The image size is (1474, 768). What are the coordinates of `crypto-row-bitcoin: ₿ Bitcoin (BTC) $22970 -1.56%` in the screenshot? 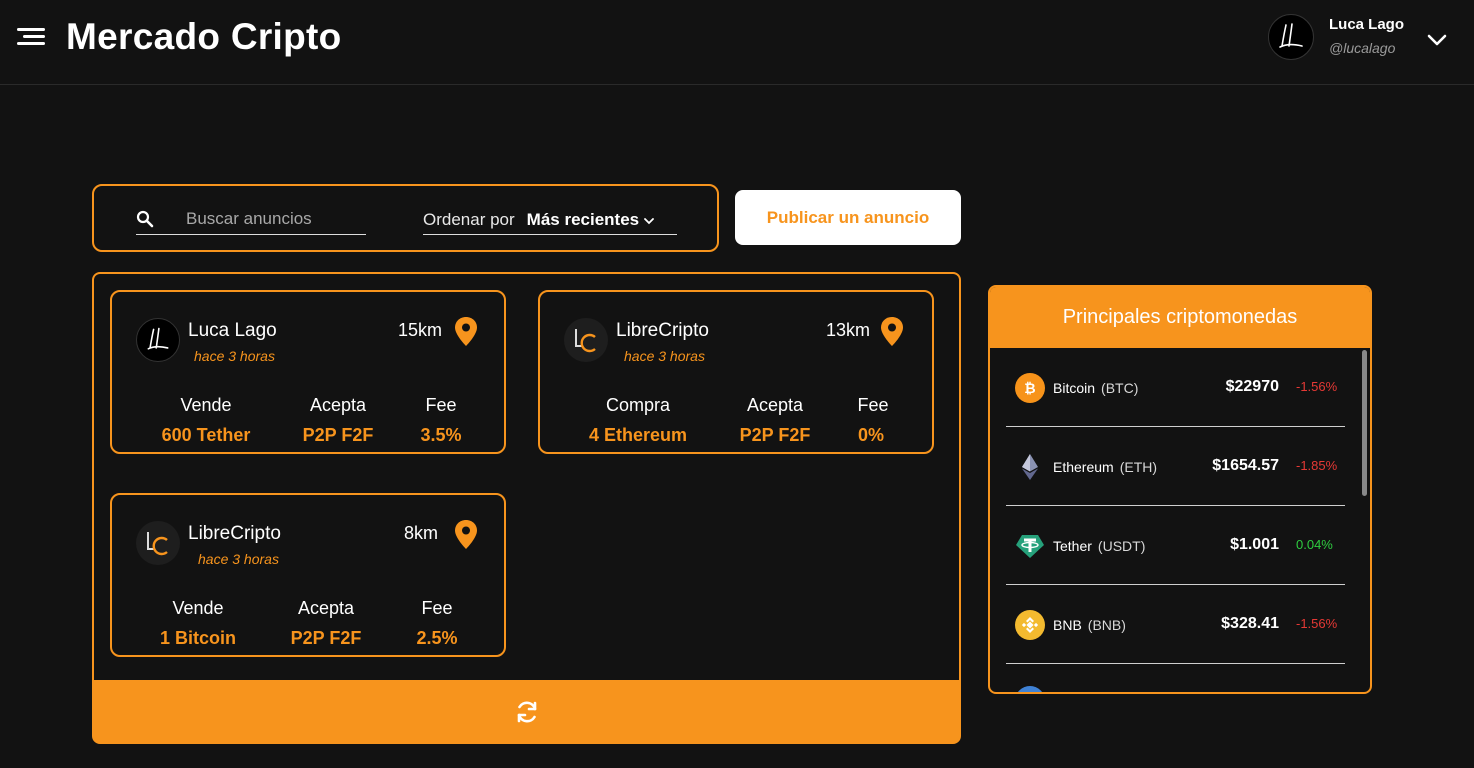 It's located at (1175, 387).